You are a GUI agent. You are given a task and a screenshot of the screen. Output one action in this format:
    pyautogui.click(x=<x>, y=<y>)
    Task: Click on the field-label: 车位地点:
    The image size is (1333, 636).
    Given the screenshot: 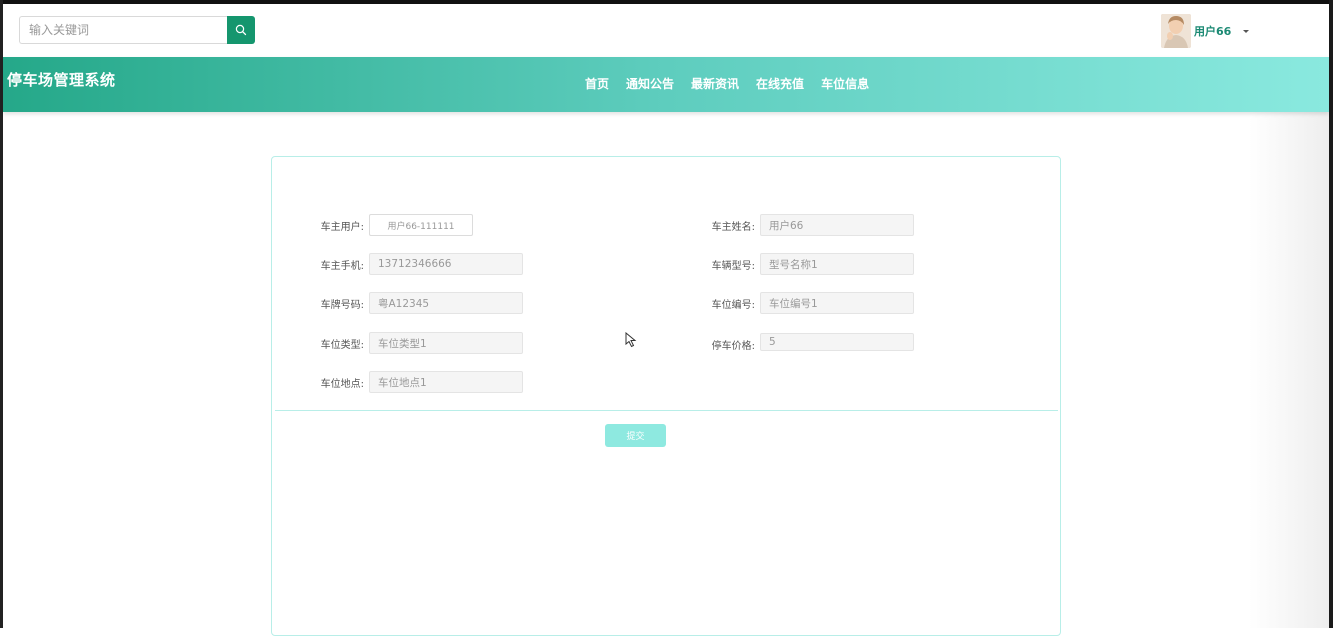 What is the action you would take?
    pyautogui.click(x=342, y=384)
    